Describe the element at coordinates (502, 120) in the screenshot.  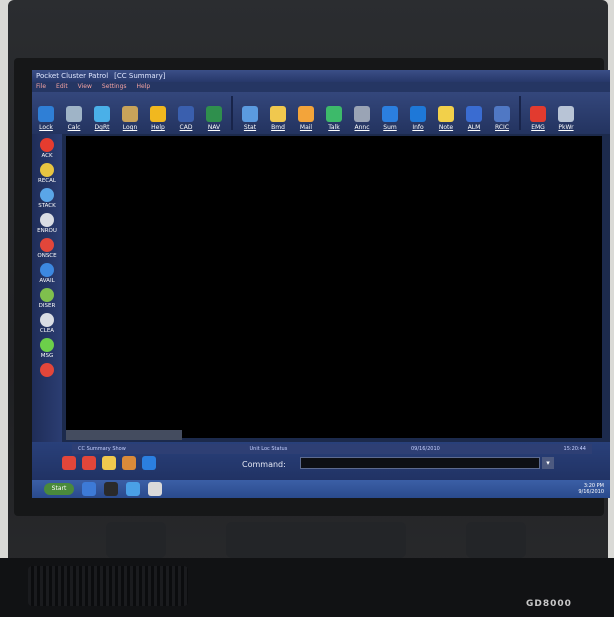
I see `toolbar-button-rcic: RCIC` at that location.